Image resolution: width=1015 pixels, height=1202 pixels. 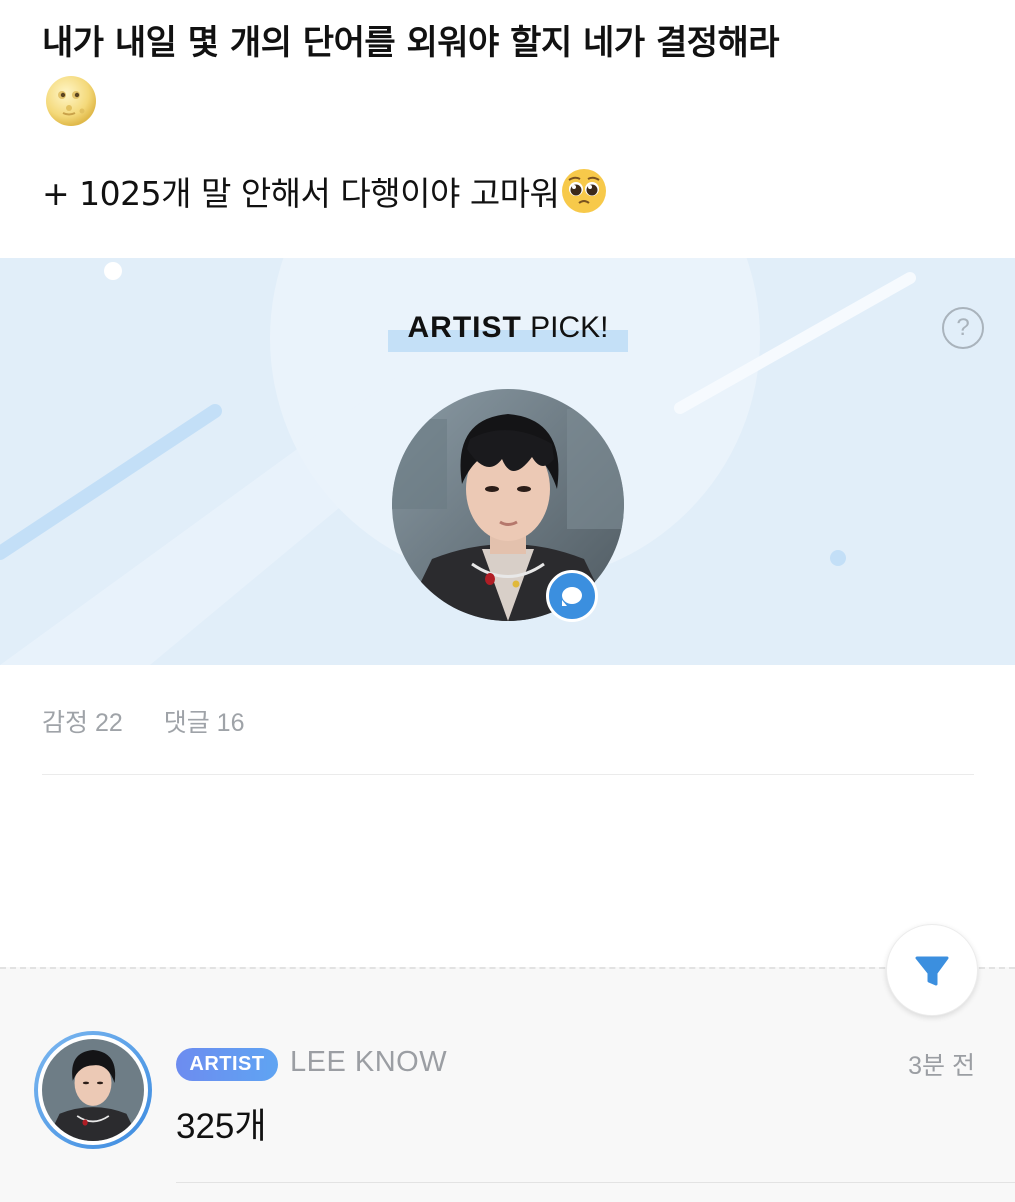 I want to click on filter-icon, so click(x=932, y=971).